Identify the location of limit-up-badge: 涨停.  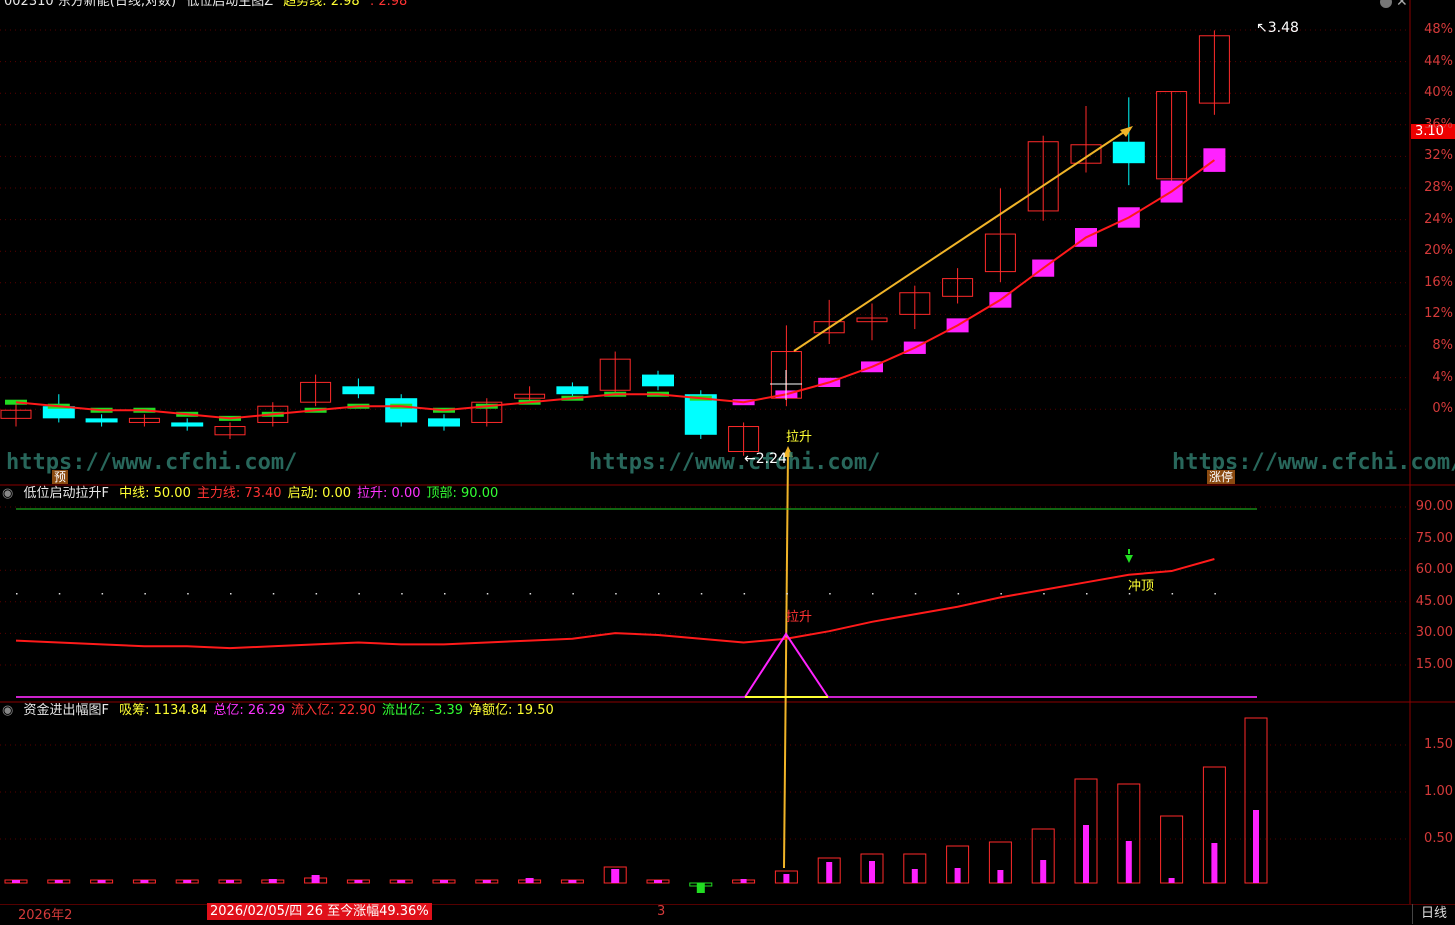
(1221, 477).